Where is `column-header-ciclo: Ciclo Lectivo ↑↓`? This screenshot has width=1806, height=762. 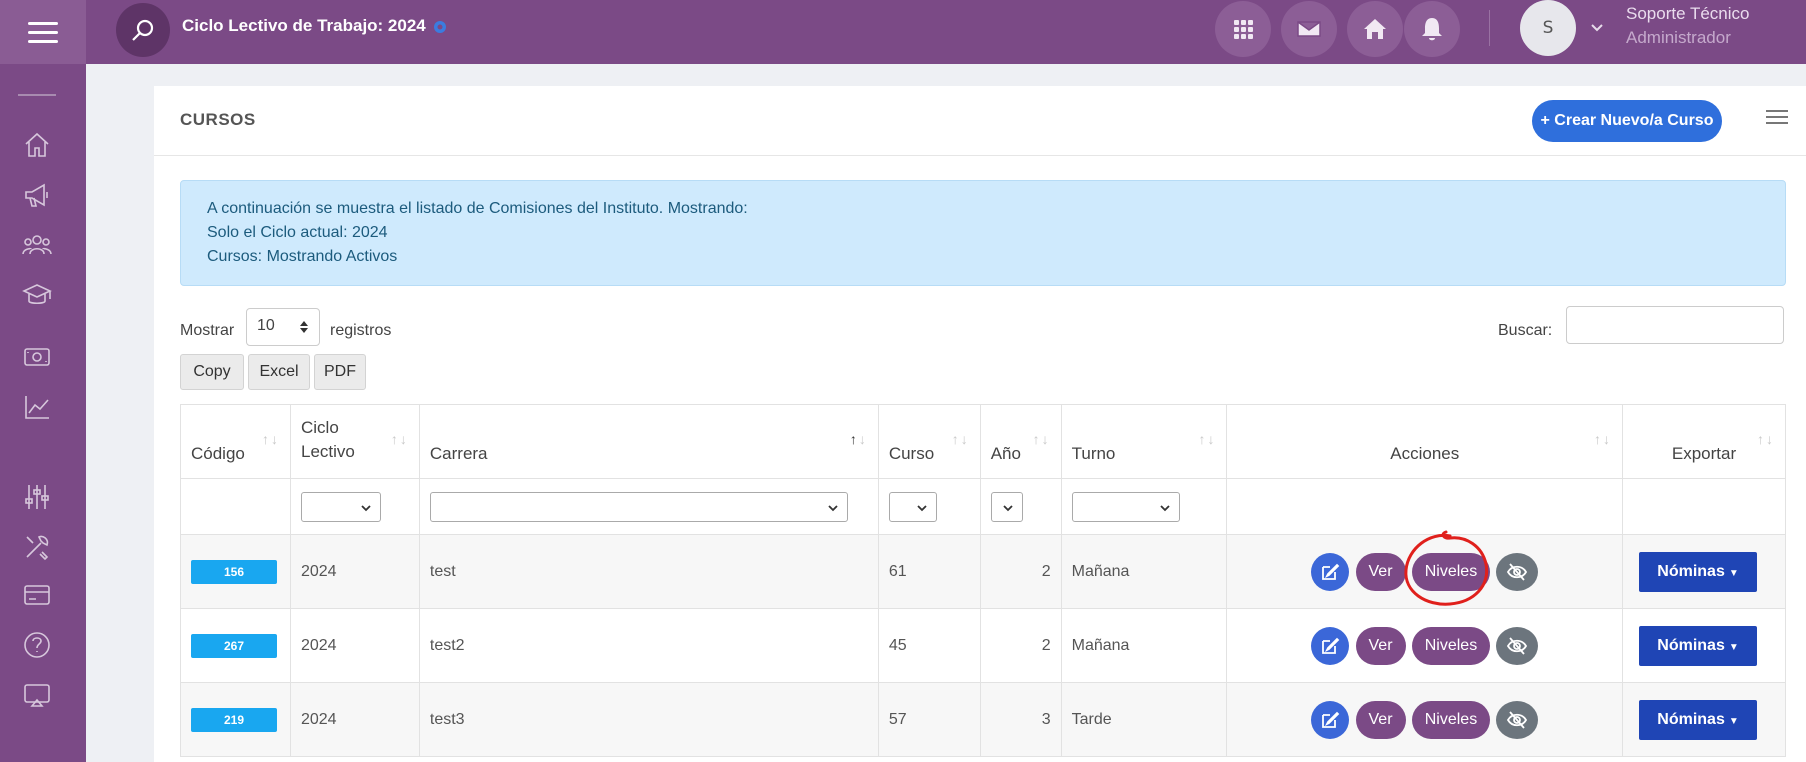 column-header-ciclo: Ciclo Lectivo ↑↓ is located at coordinates (354, 441).